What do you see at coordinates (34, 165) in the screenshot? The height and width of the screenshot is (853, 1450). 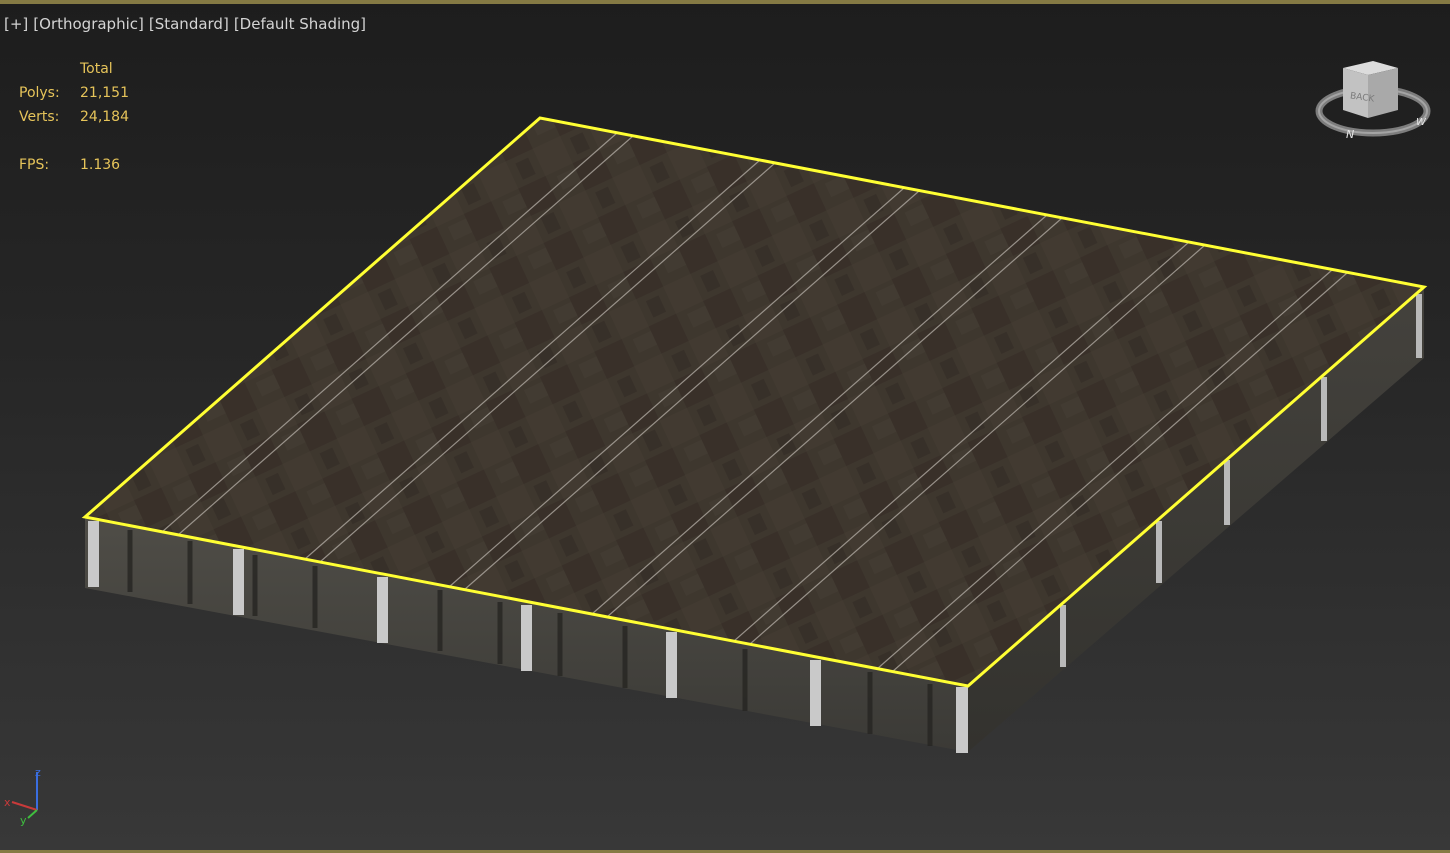 I see `stats-fps-label: FPS:` at bounding box center [34, 165].